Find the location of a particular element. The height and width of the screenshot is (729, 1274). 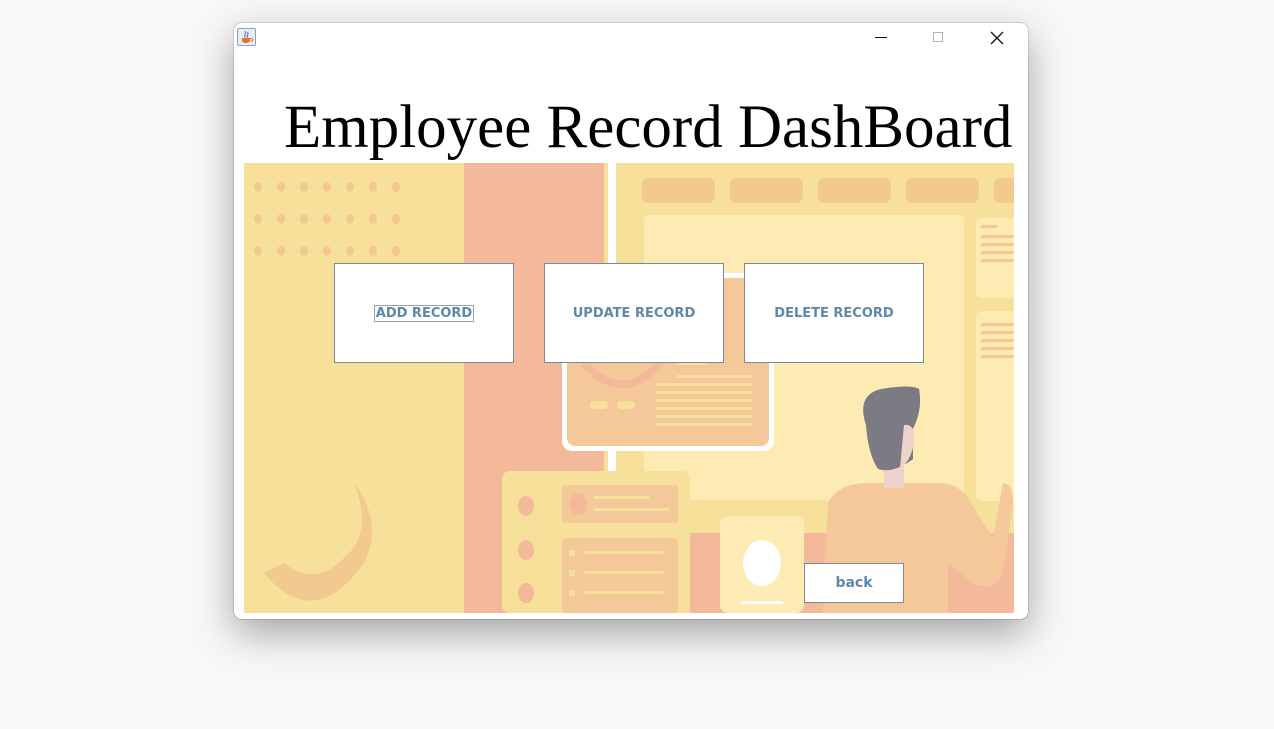

close-icon is located at coordinates (997, 38).